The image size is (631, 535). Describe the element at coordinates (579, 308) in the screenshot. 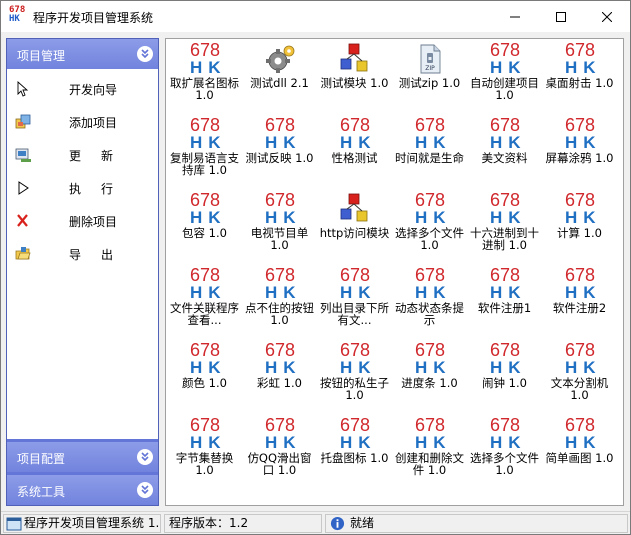

I see `project-label: 软件注册2` at that location.